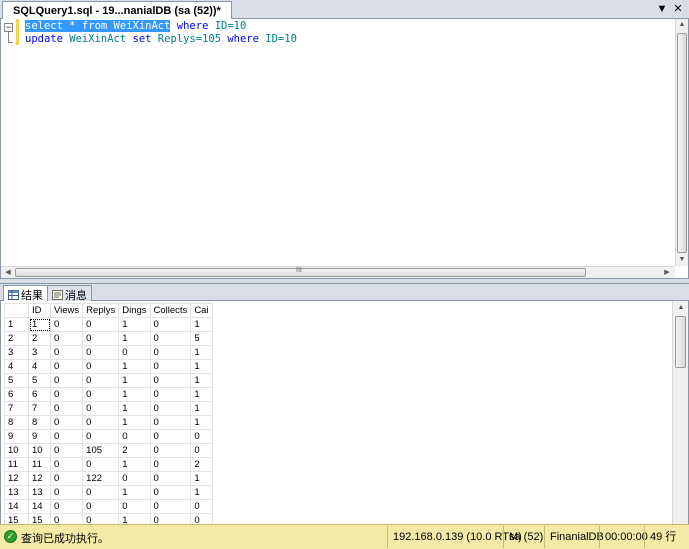 The image size is (689, 549). What do you see at coordinates (16, 518) in the screenshot?
I see `row-number: 15` at bounding box center [16, 518].